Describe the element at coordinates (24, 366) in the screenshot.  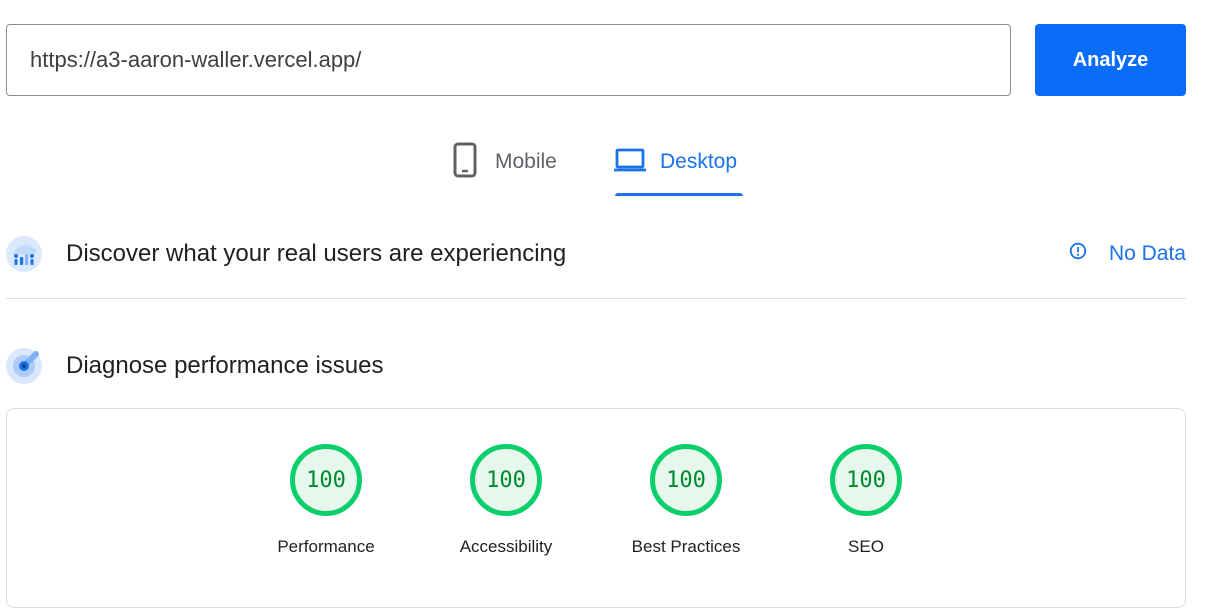
I see `diagnose-icon` at that location.